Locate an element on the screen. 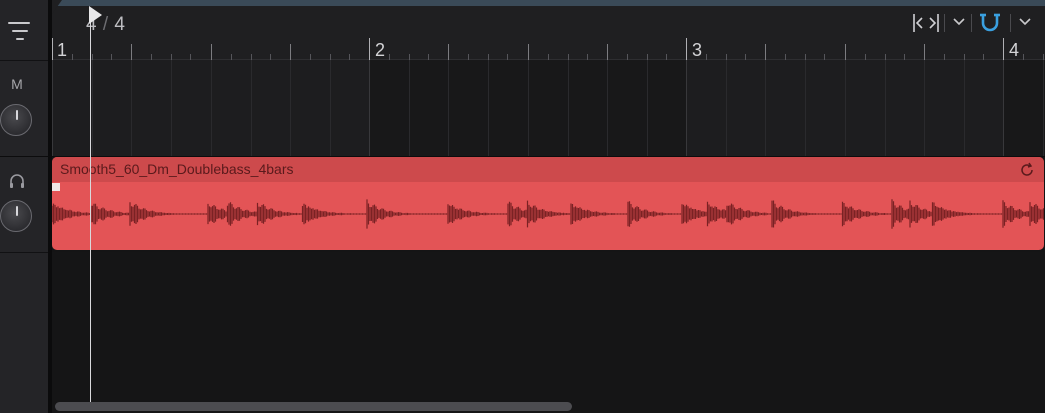  track-header-panel: M is located at coordinates (24, 206).